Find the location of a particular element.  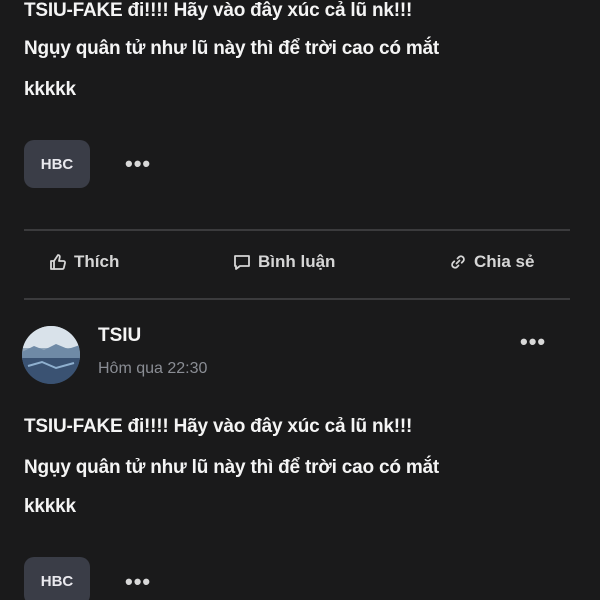

comment-button: Bình luận is located at coordinates (283, 262).